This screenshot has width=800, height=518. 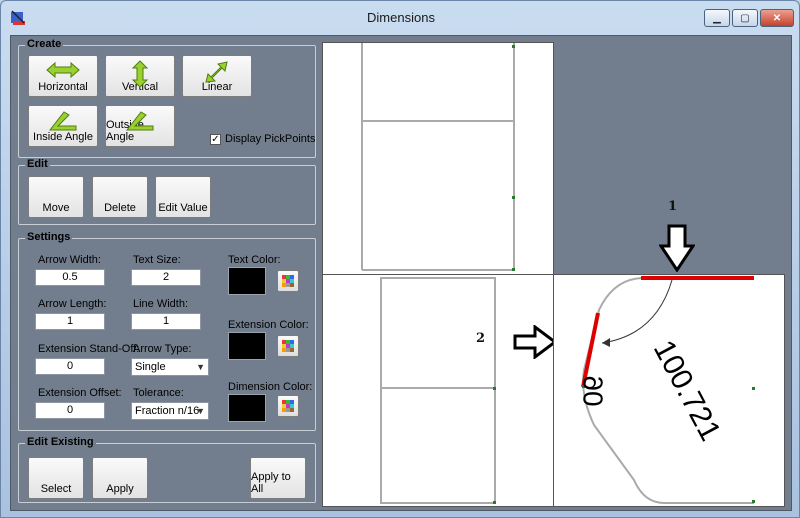 I want to click on edit-group-title: Edit, so click(x=37, y=164).